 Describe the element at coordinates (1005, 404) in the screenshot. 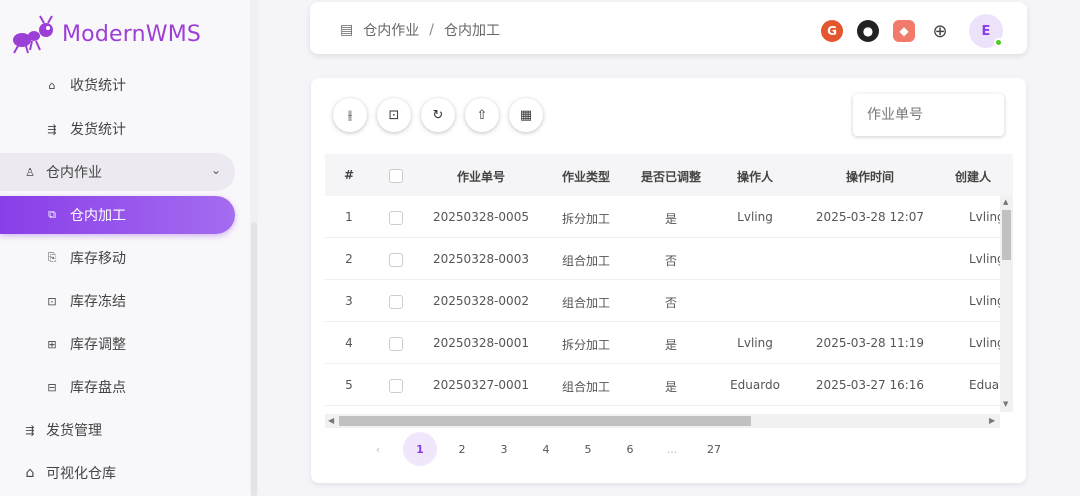

I see `scroll-down-icon: ▼` at that location.